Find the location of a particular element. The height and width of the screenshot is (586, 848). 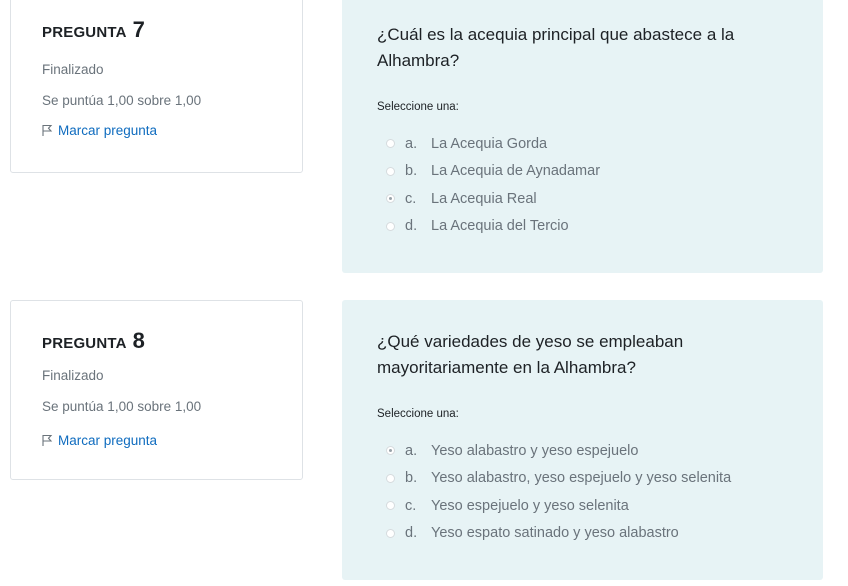

answer-option-d: d. La Acequia del Tercio is located at coordinates (493, 227).